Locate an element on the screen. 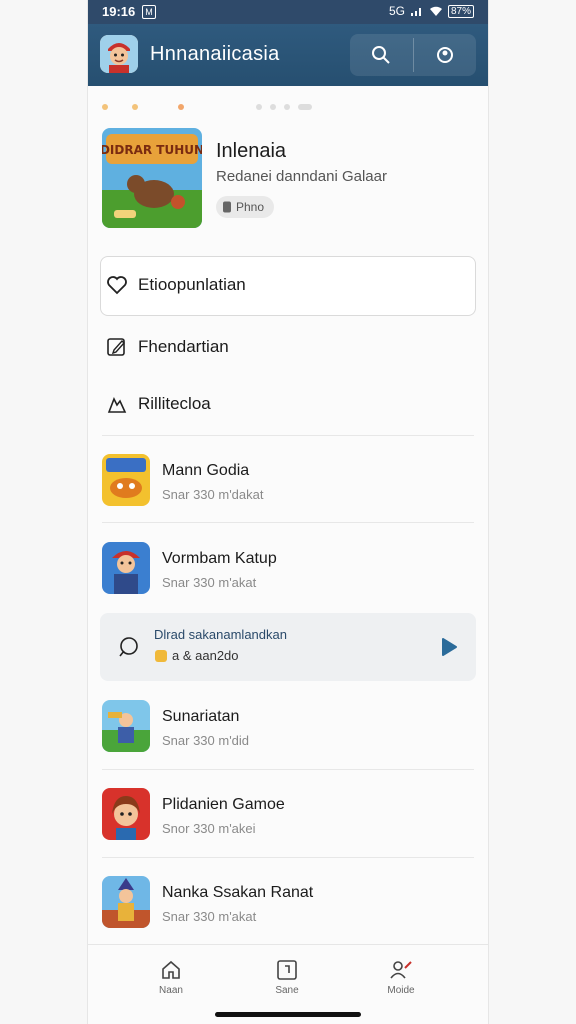 The width and height of the screenshot is (576, 1024). menu-item-library: Rillitecloa is located at coordinates (158, 404).